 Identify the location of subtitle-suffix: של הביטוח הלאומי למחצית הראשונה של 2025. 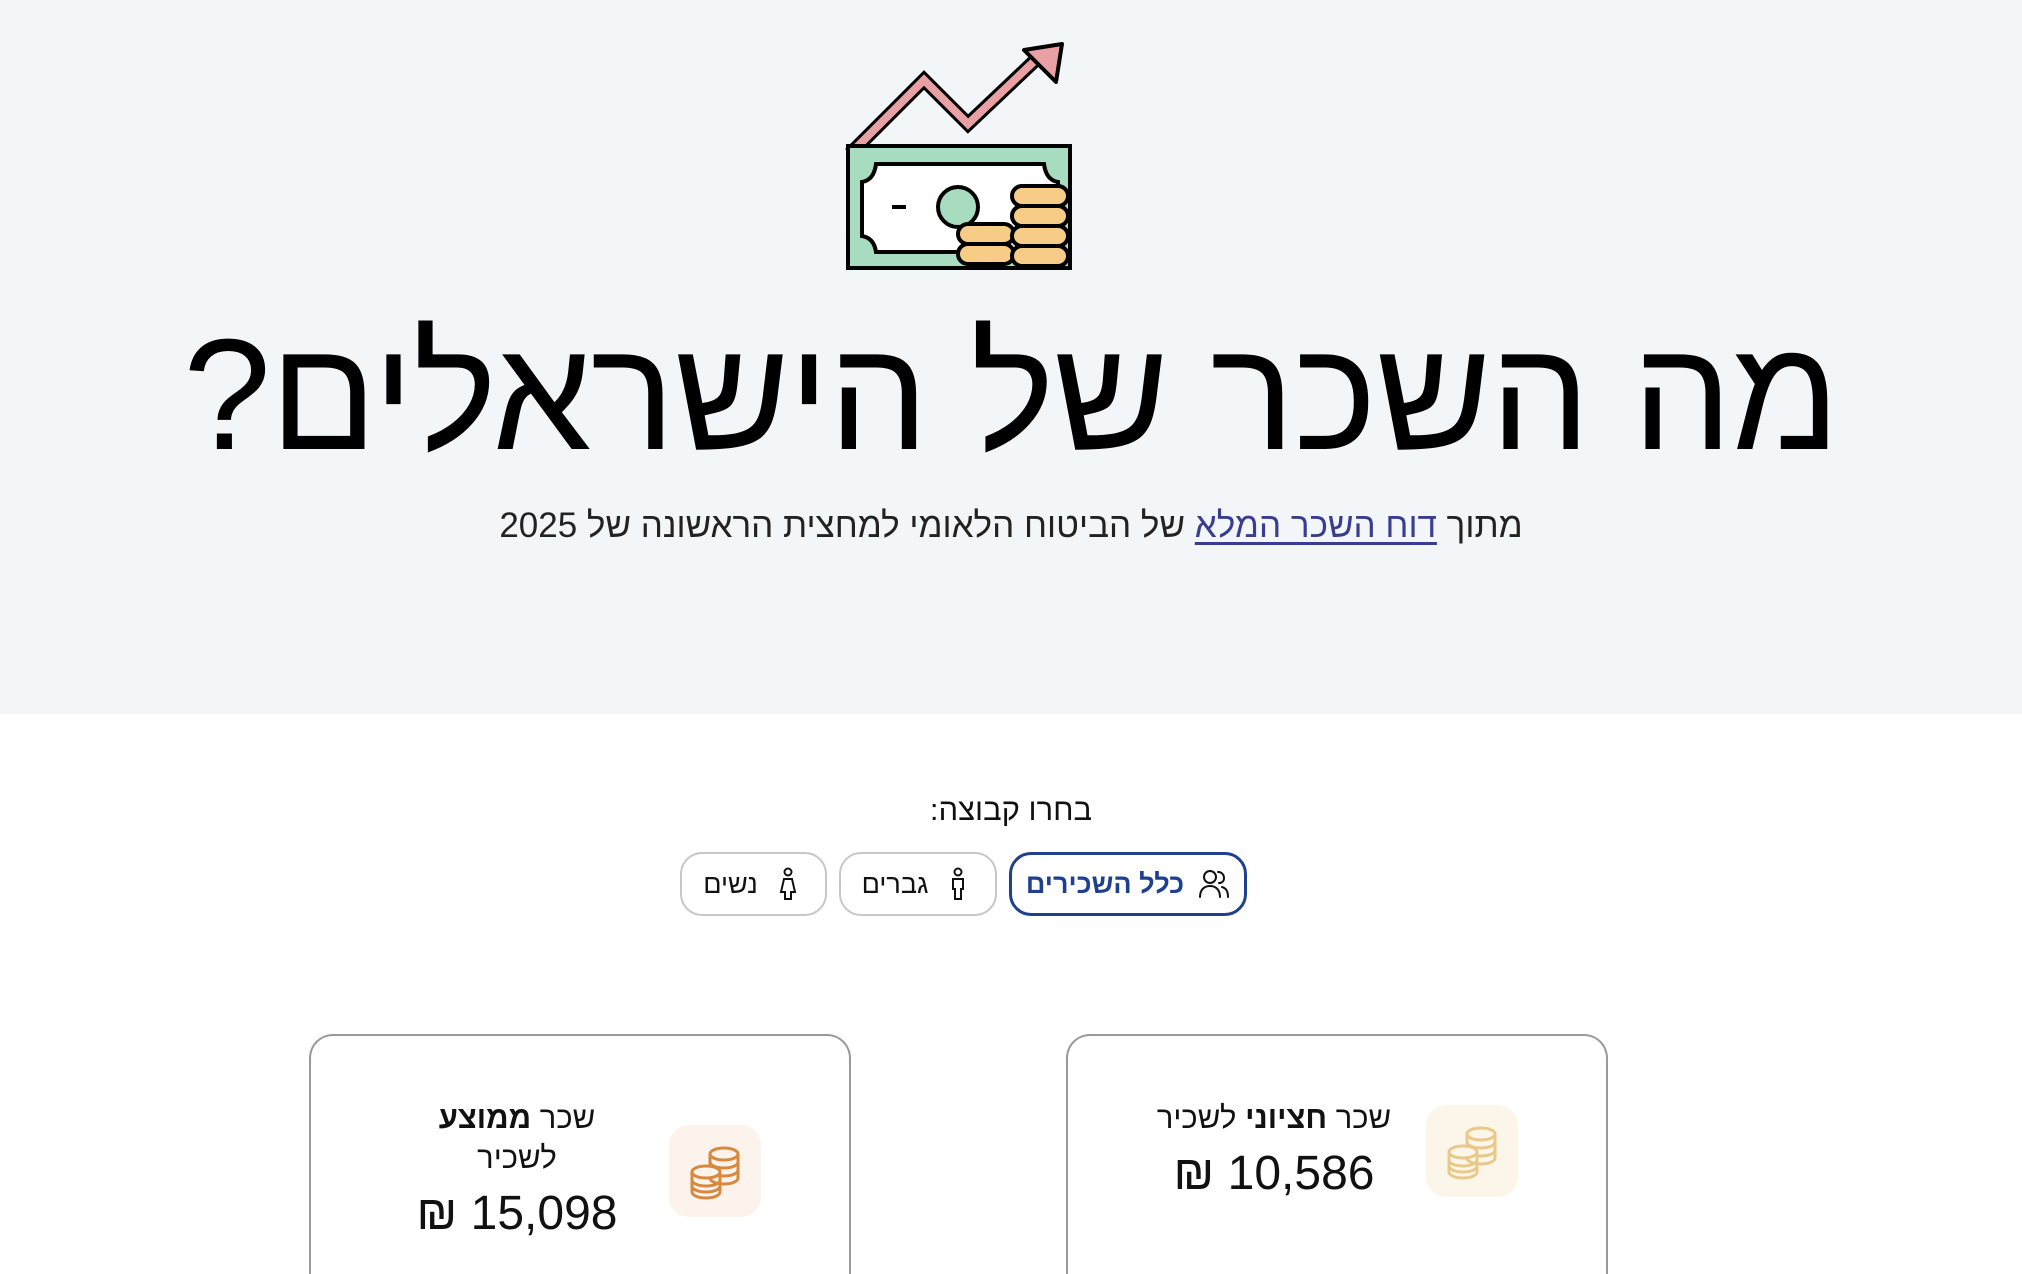
(842, 525).